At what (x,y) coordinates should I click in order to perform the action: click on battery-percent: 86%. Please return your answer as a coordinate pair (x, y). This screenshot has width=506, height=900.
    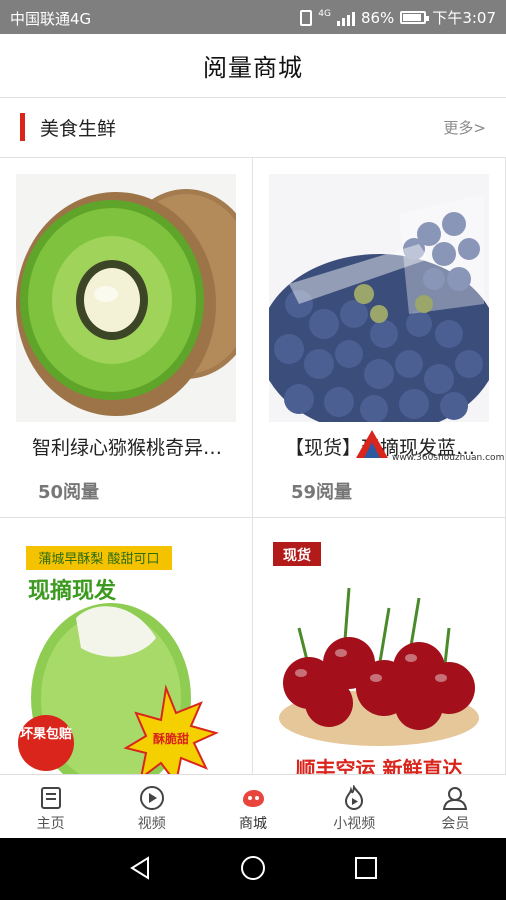
    Looking at the image, I should click on (377, 17).